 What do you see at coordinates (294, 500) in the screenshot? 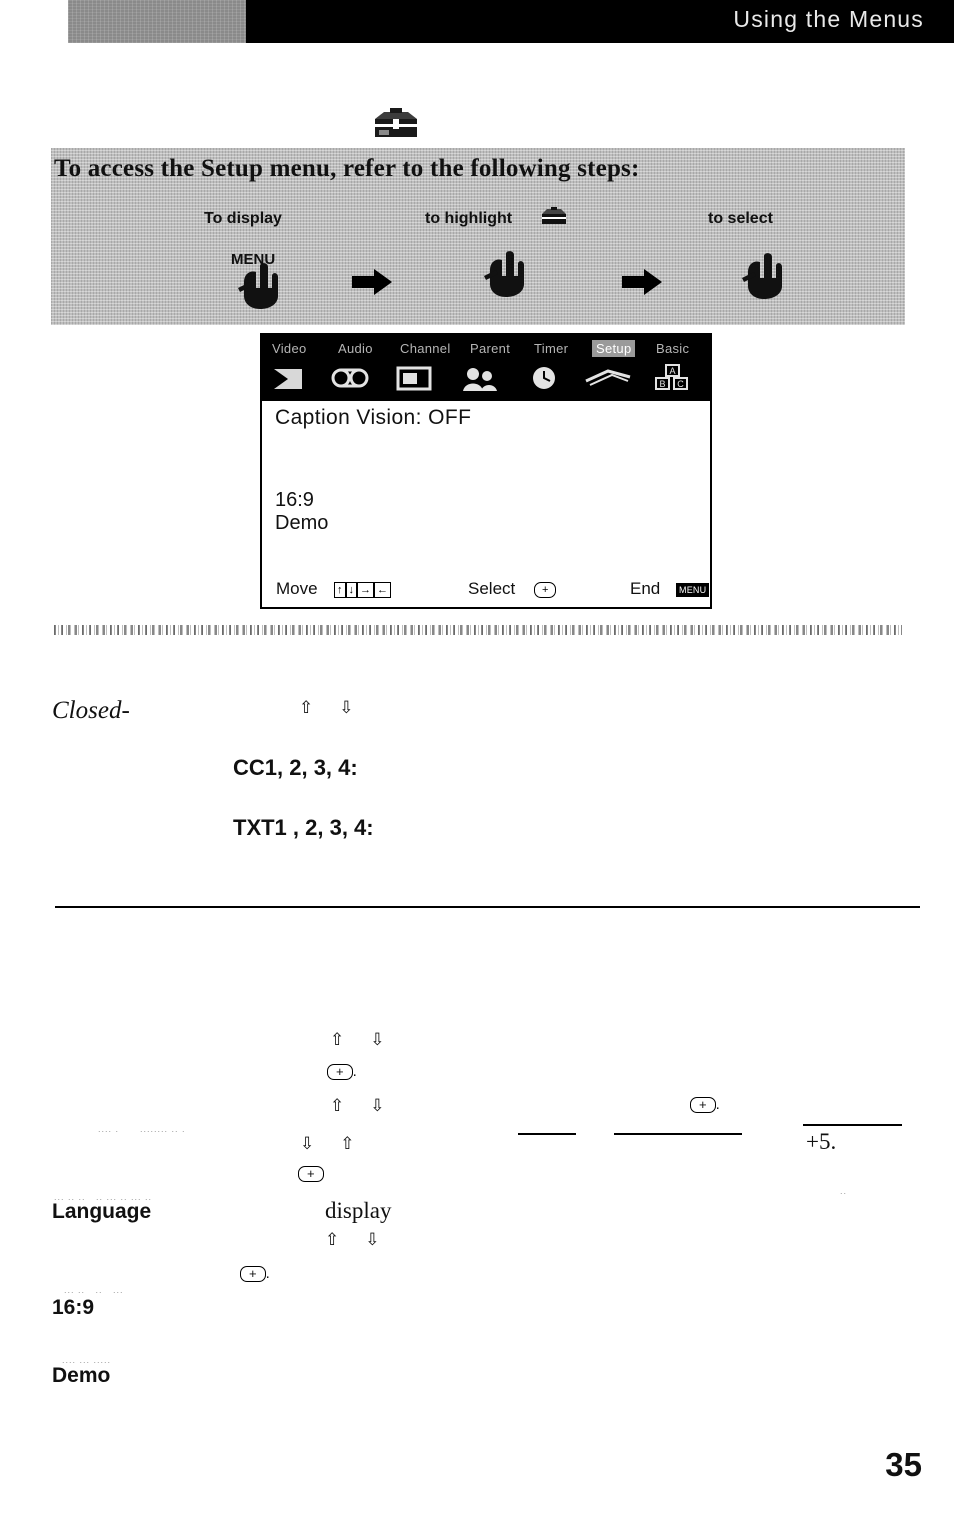
I see `tv-ratio-row: 16:9` at bounding box center [294, 500].